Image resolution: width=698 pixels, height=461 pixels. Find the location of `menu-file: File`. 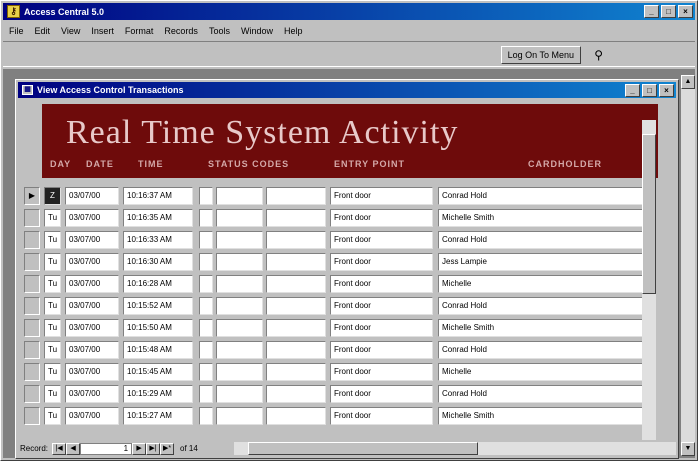

menu-file: File is located at coordinates (16, 31).